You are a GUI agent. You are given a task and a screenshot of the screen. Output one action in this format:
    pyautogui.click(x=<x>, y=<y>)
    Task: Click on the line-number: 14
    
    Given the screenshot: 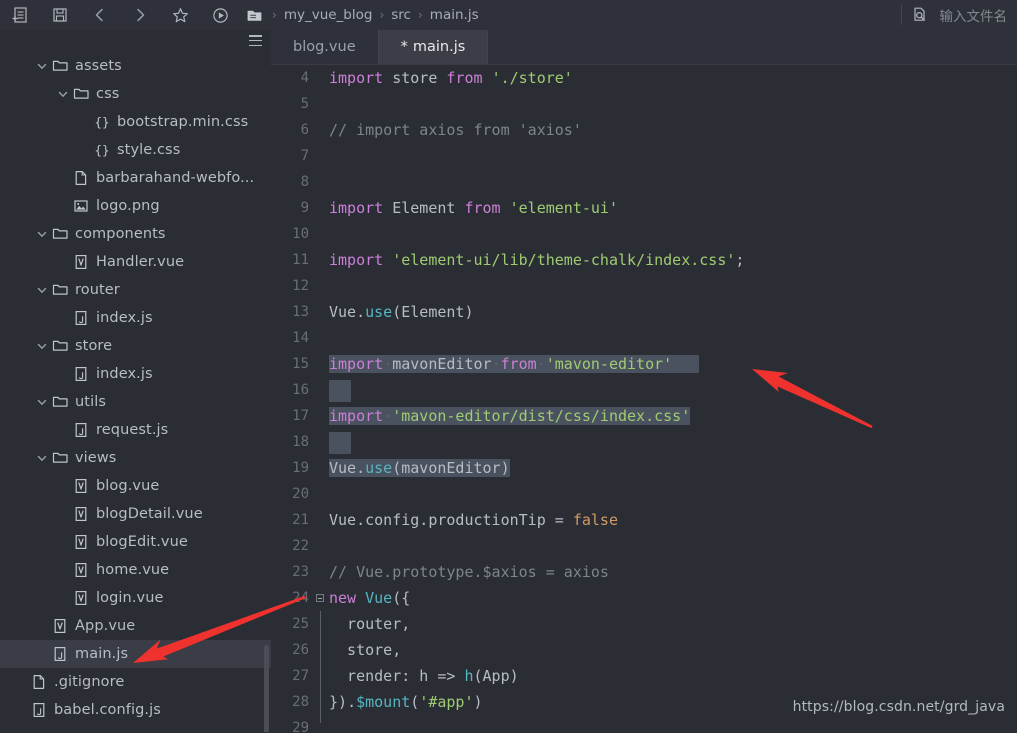 What is the action you would take?
    pyautogui.click(x=293, y=338)
    